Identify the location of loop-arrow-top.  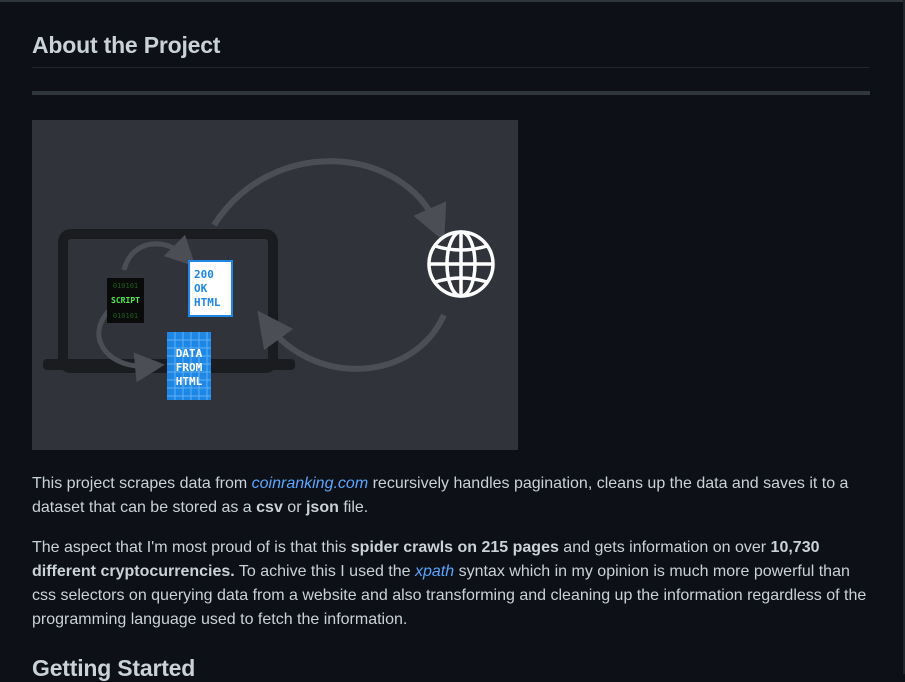
(158, 252).